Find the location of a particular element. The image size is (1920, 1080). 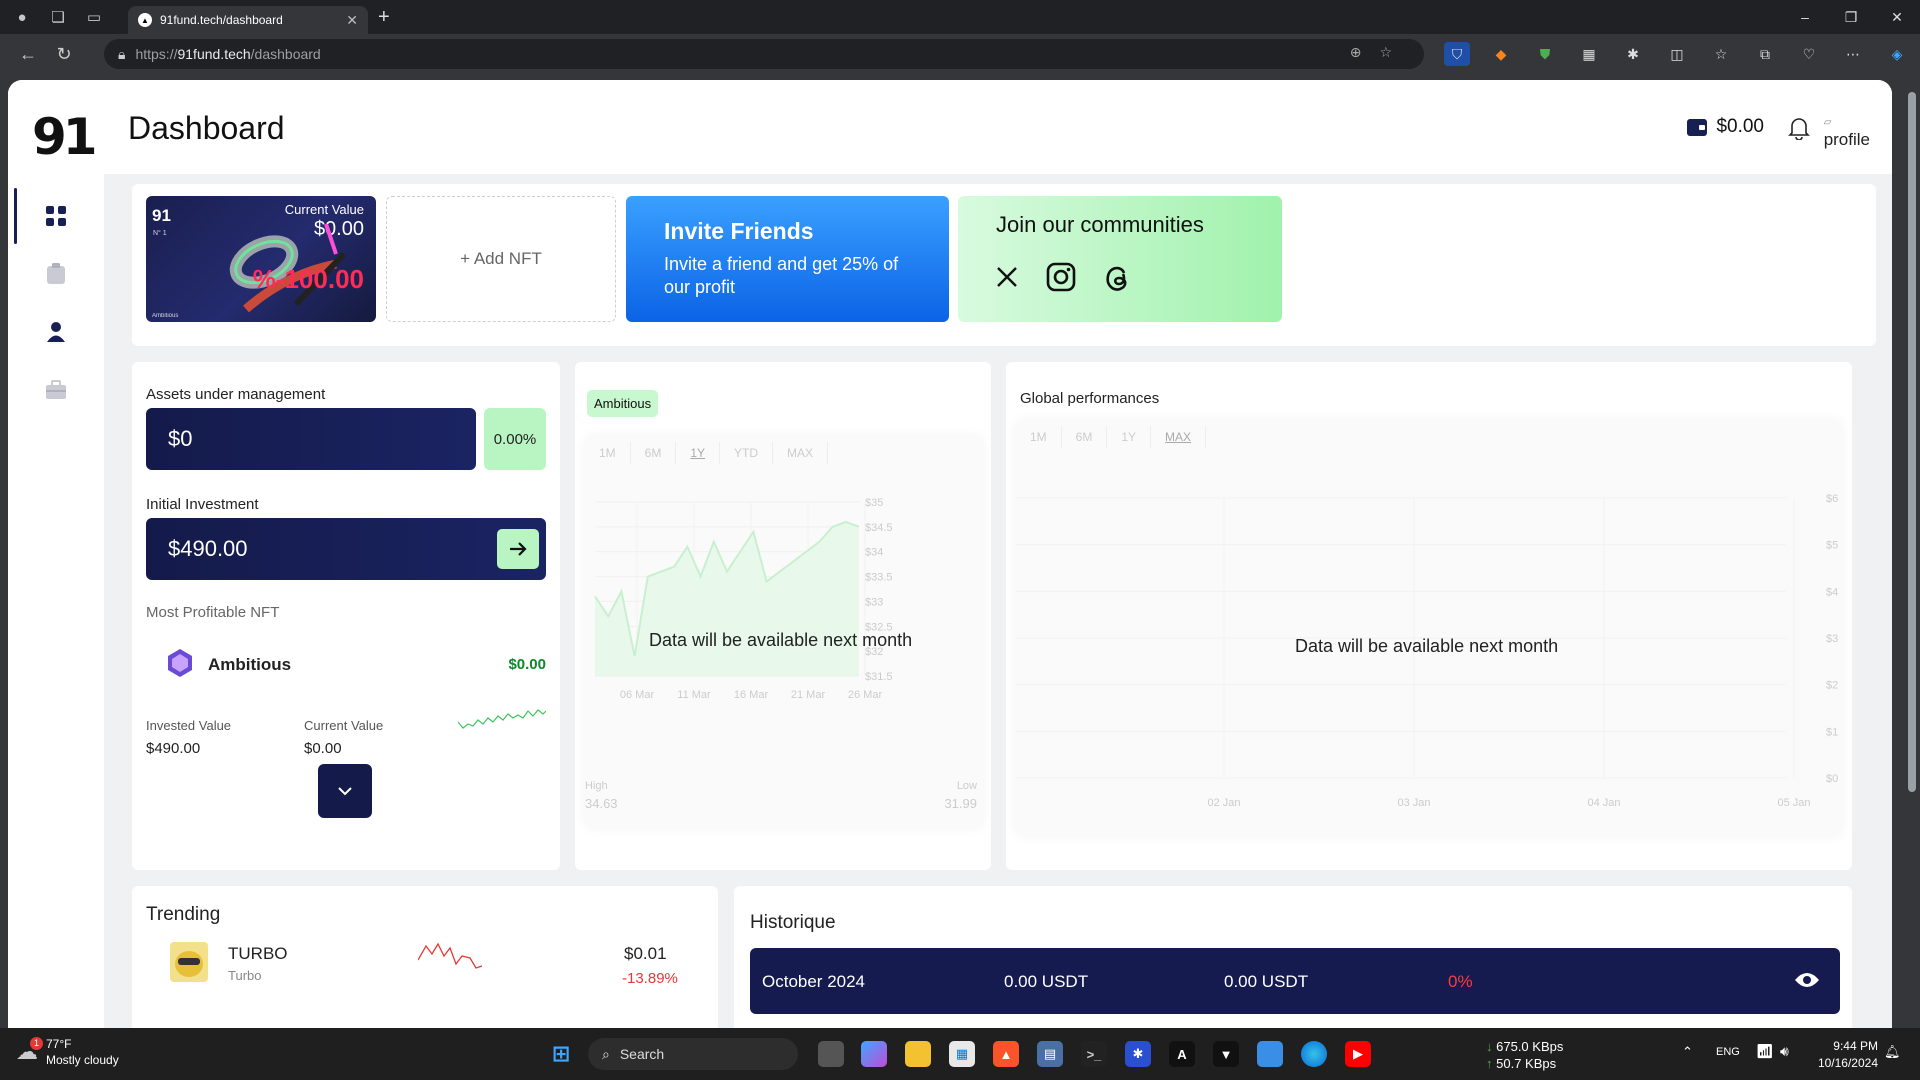

extensions-icon: ✱ is located at coordinates (1633, 54).